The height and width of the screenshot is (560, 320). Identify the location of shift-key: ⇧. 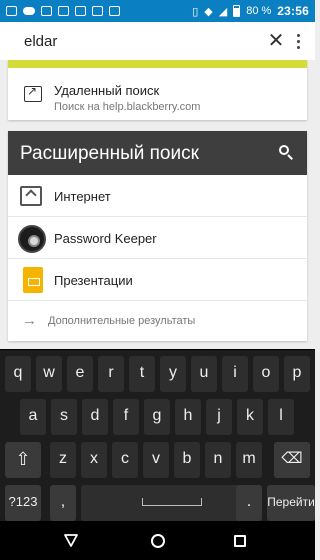
(23, 460).